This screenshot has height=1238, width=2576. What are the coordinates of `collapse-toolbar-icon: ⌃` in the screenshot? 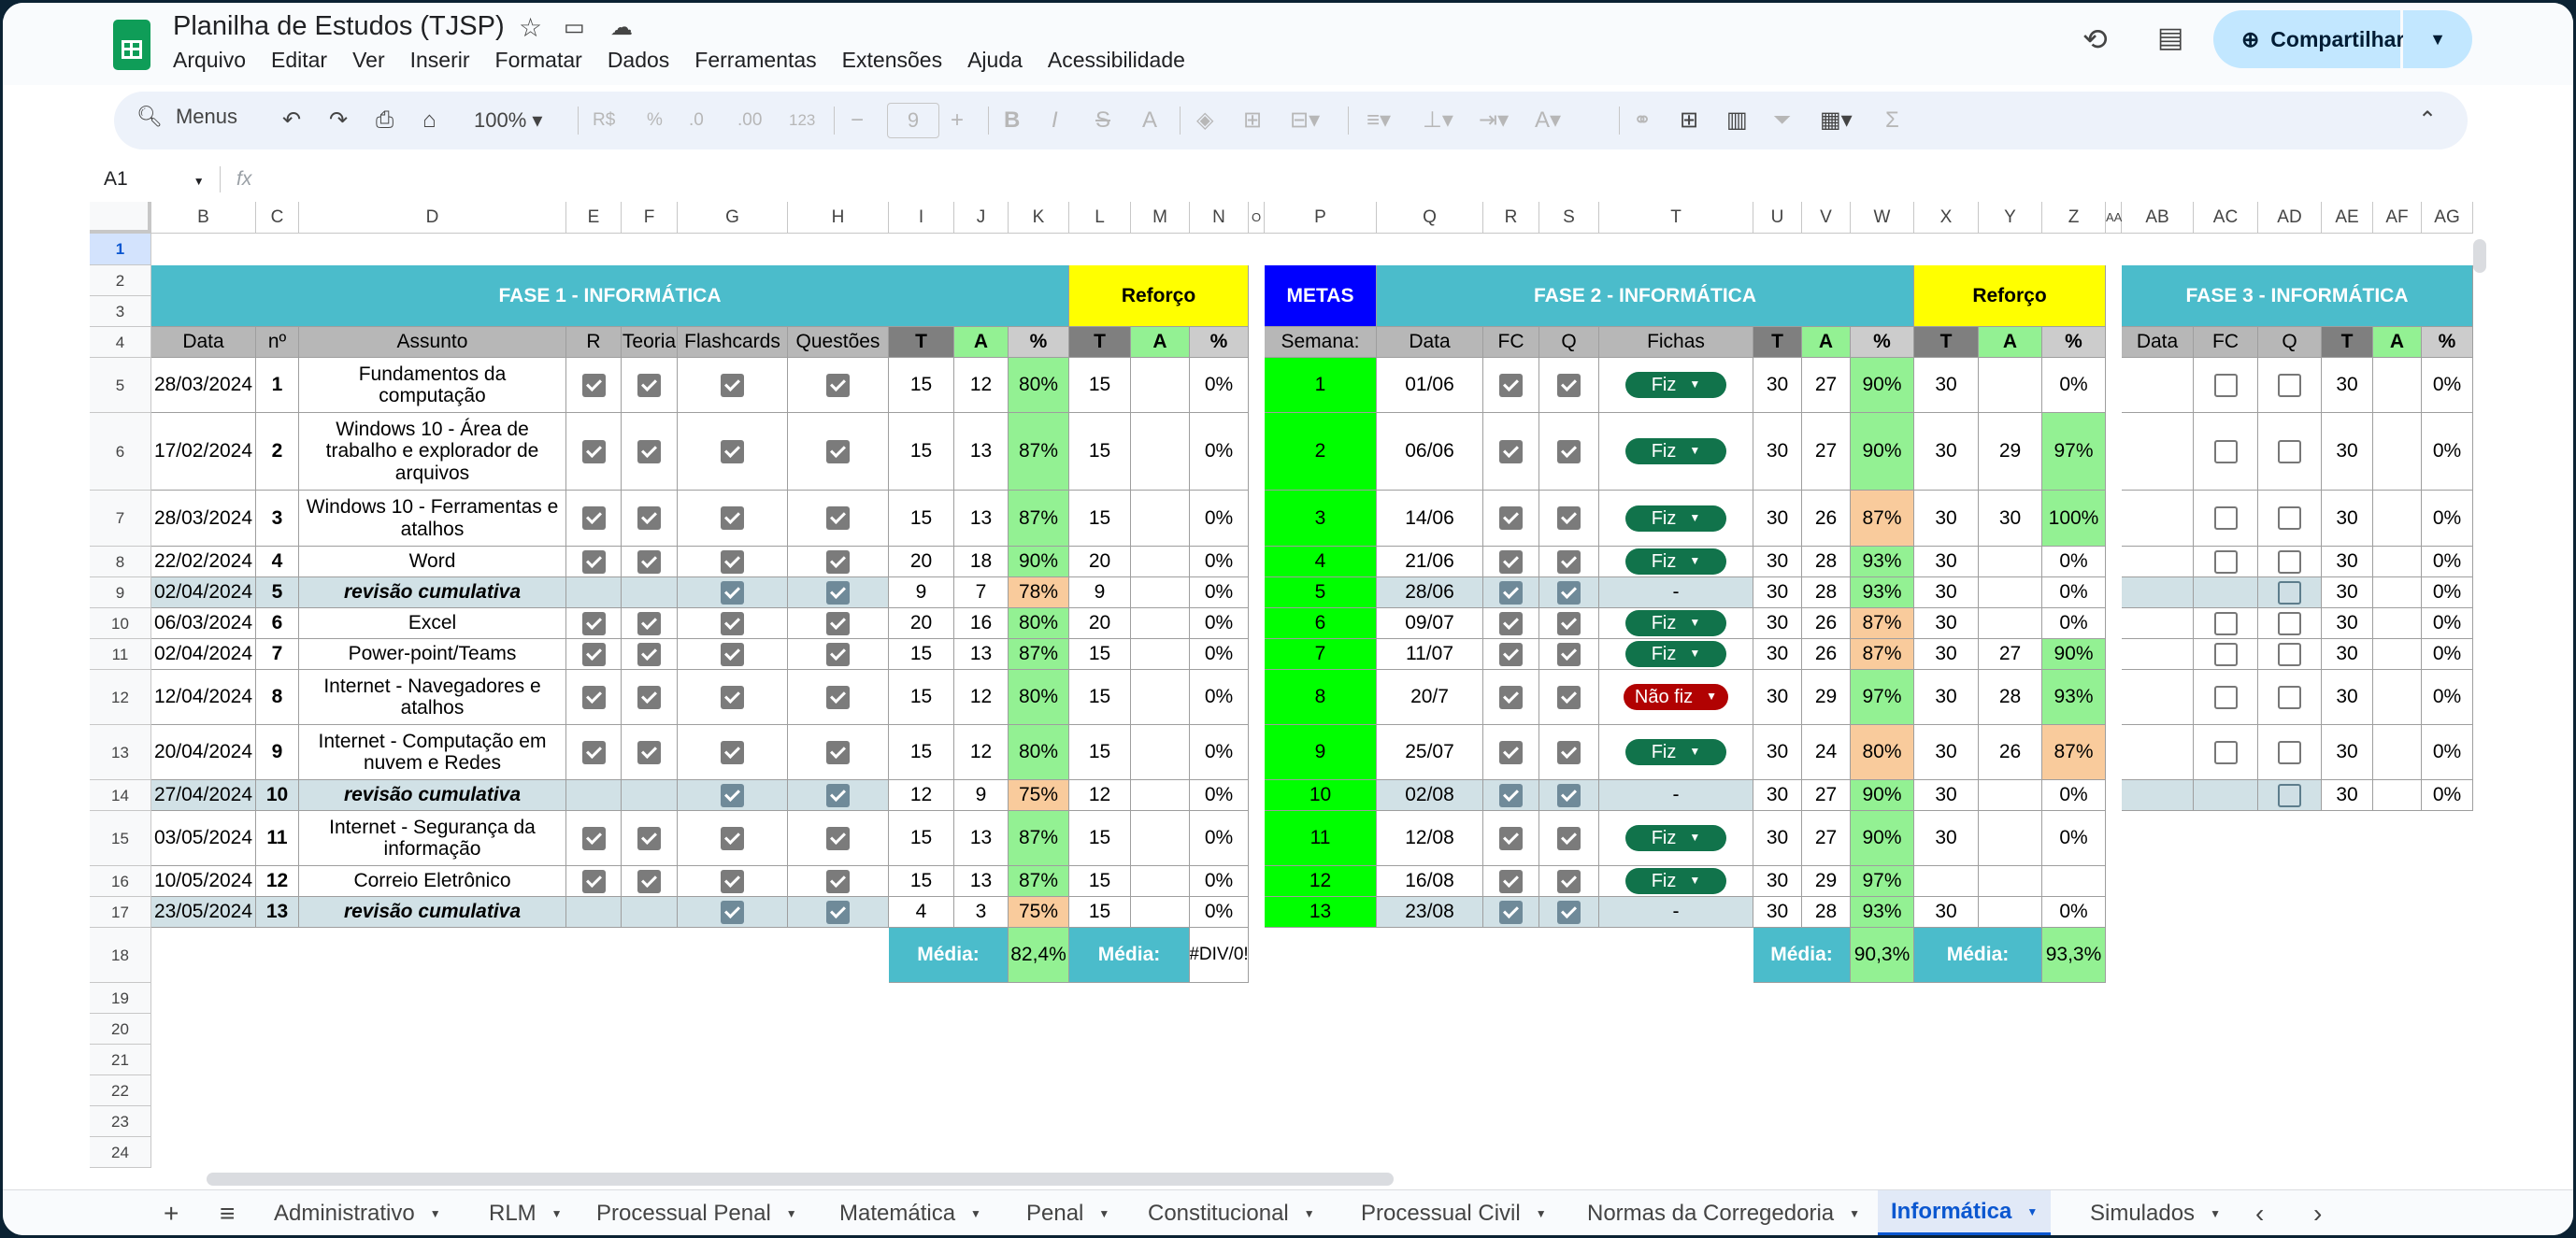 It's located at (2427, 120).